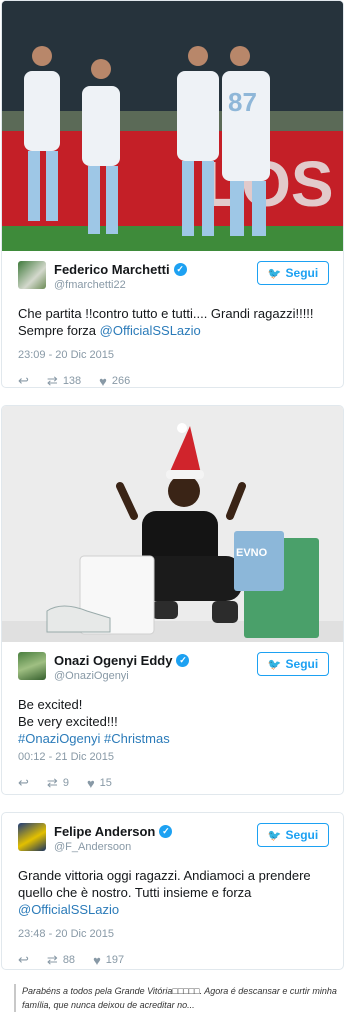 The image size is (349, 1024). I want to click on svg-text: 87, so click(242, 102).